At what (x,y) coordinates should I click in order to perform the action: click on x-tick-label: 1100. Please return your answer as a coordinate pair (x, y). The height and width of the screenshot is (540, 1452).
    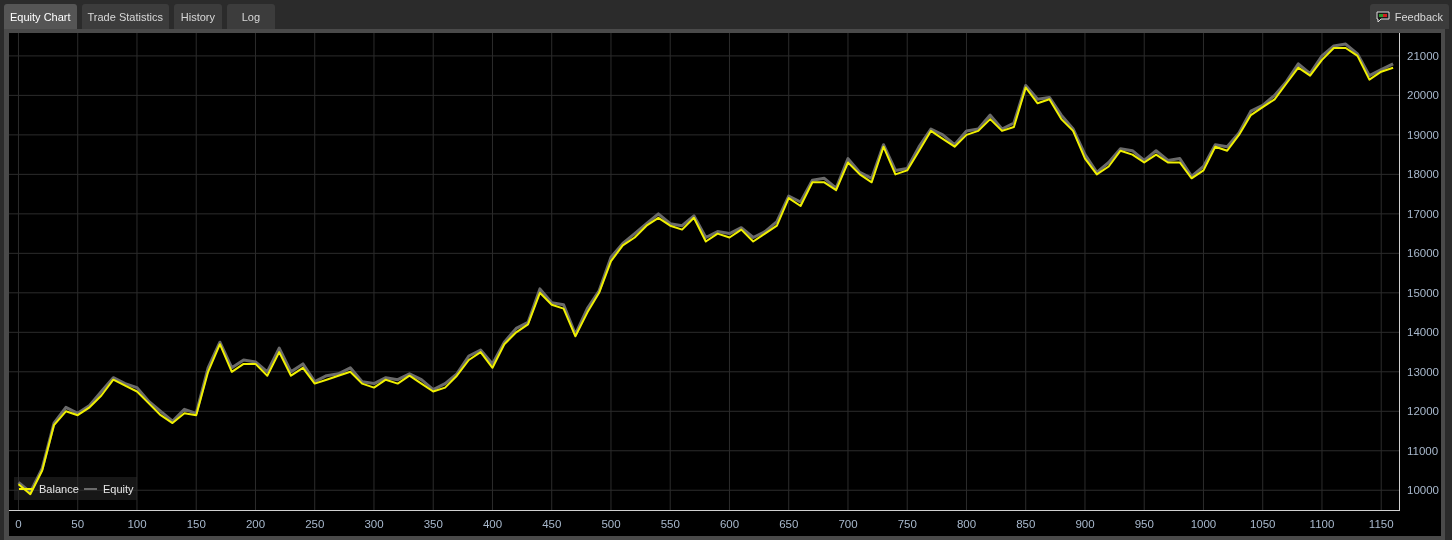
    Looking at the image, I should click on (1322, 524).